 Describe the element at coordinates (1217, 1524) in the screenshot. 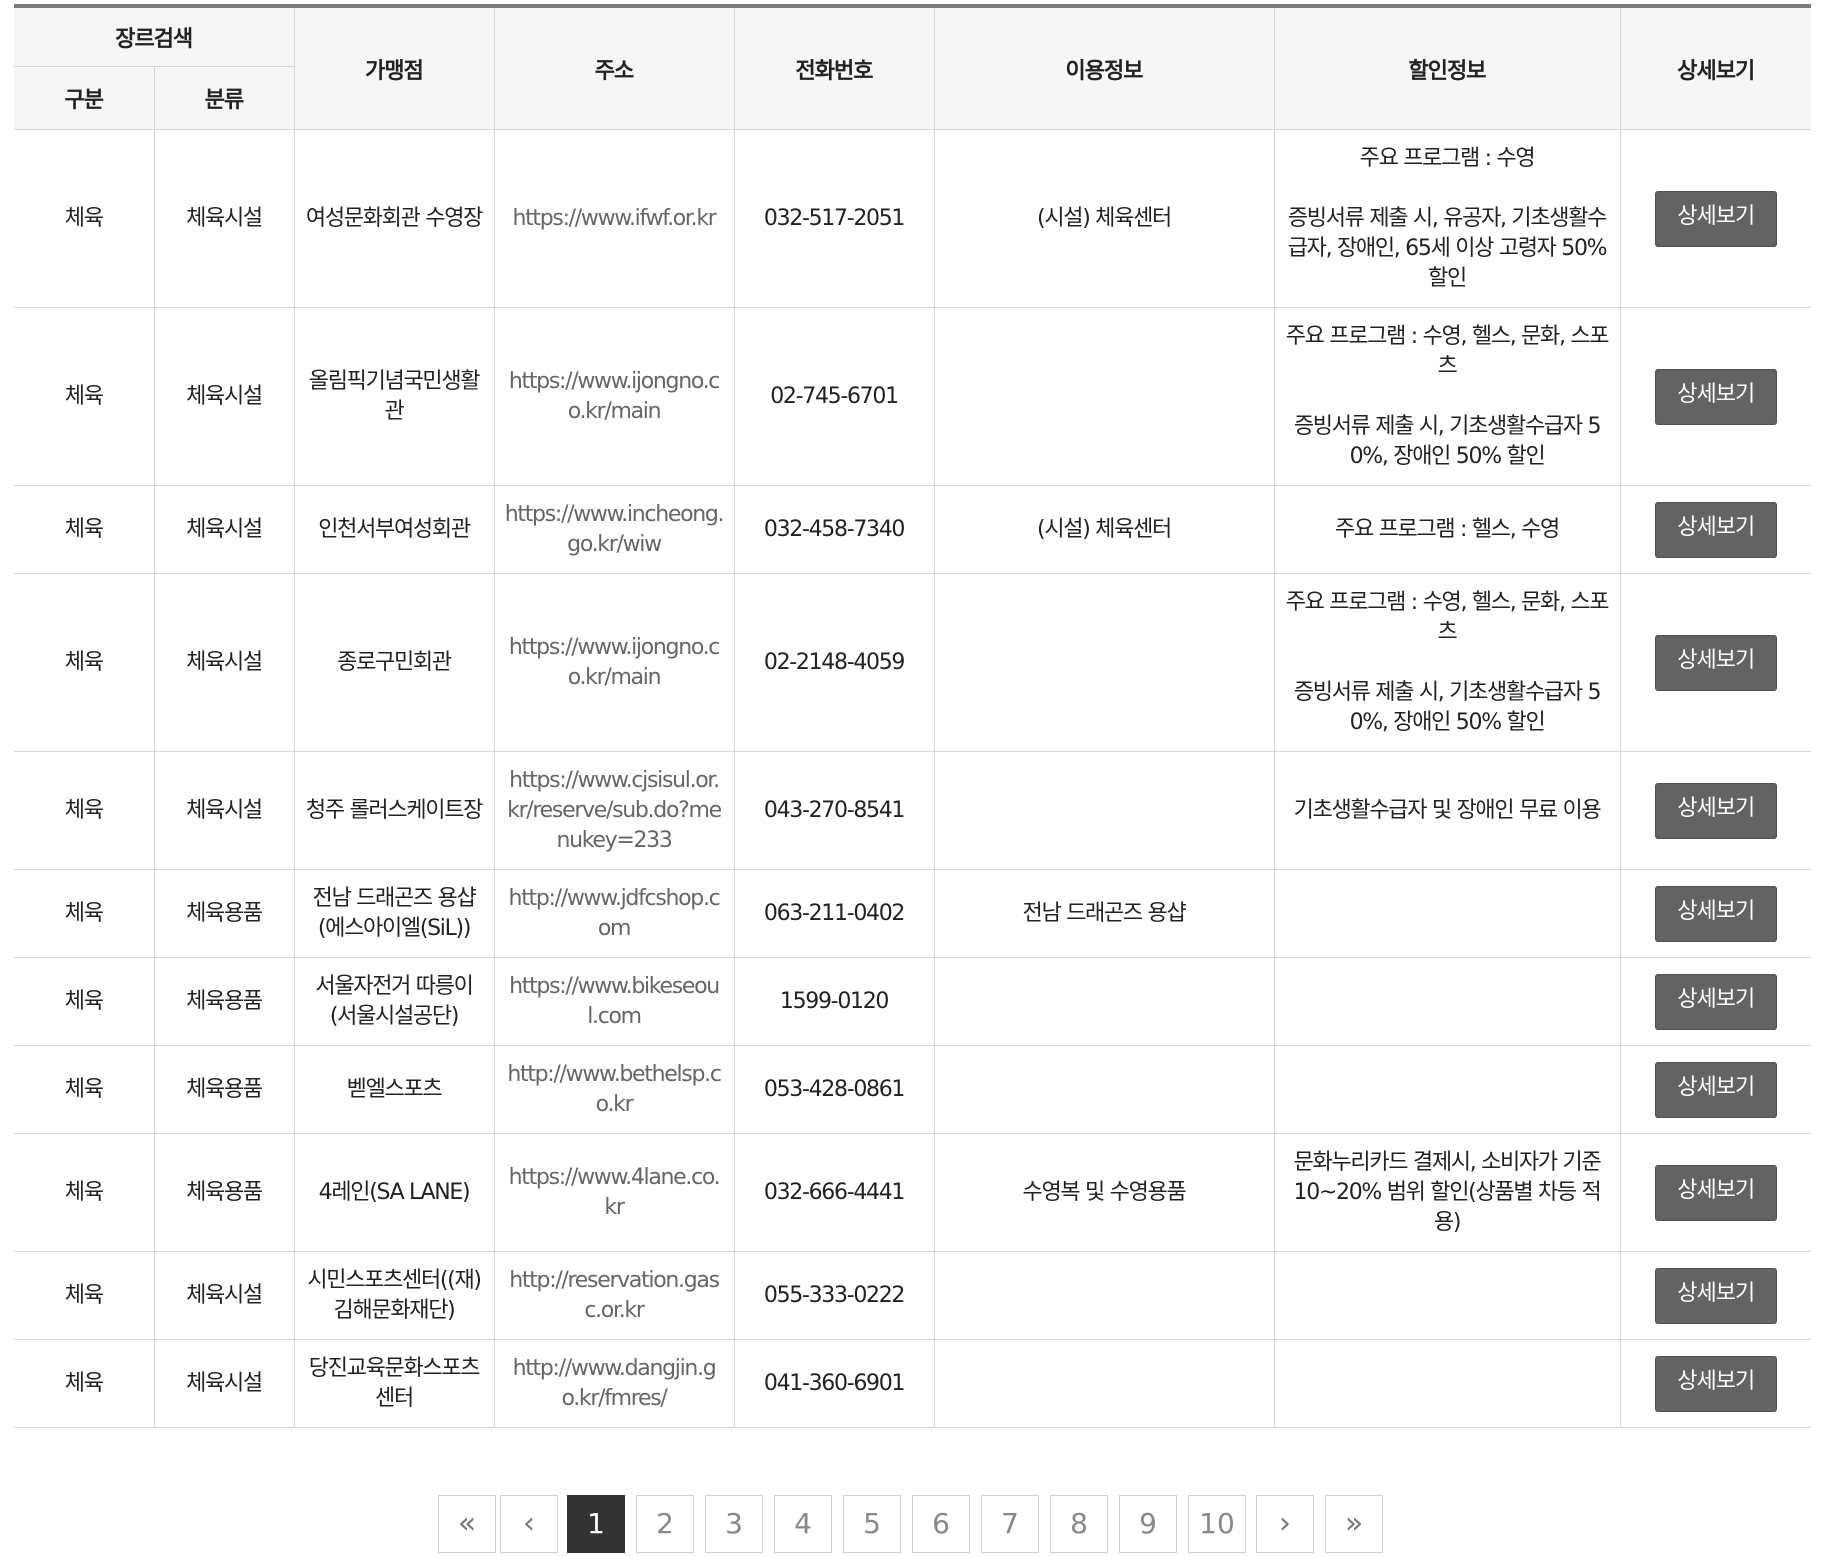

I see `page-10-button: 10` at that location.